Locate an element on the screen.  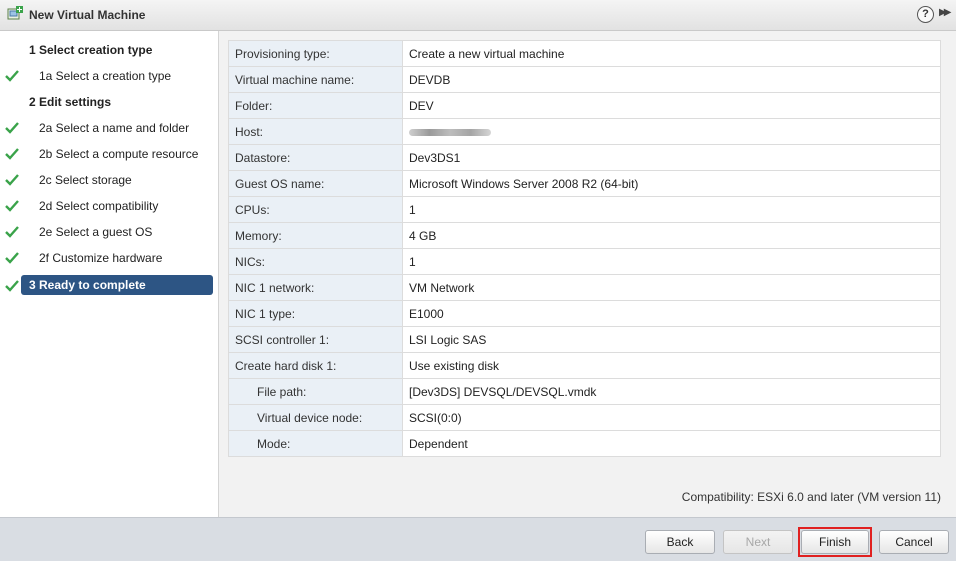
step-label: 2c Select storage is located at coordinates (85, 180).